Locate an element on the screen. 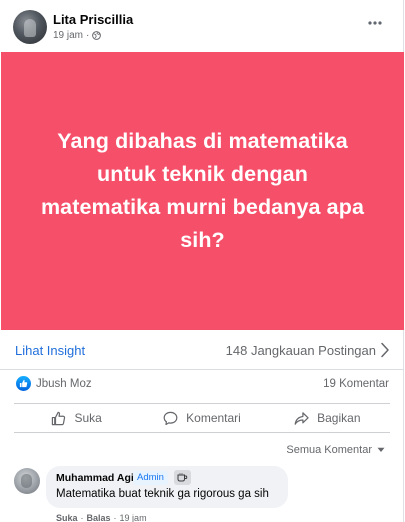 This screenshot has height=522, width=405. view-insights-link: Lihat Insight is located at coordinates (50, 350).